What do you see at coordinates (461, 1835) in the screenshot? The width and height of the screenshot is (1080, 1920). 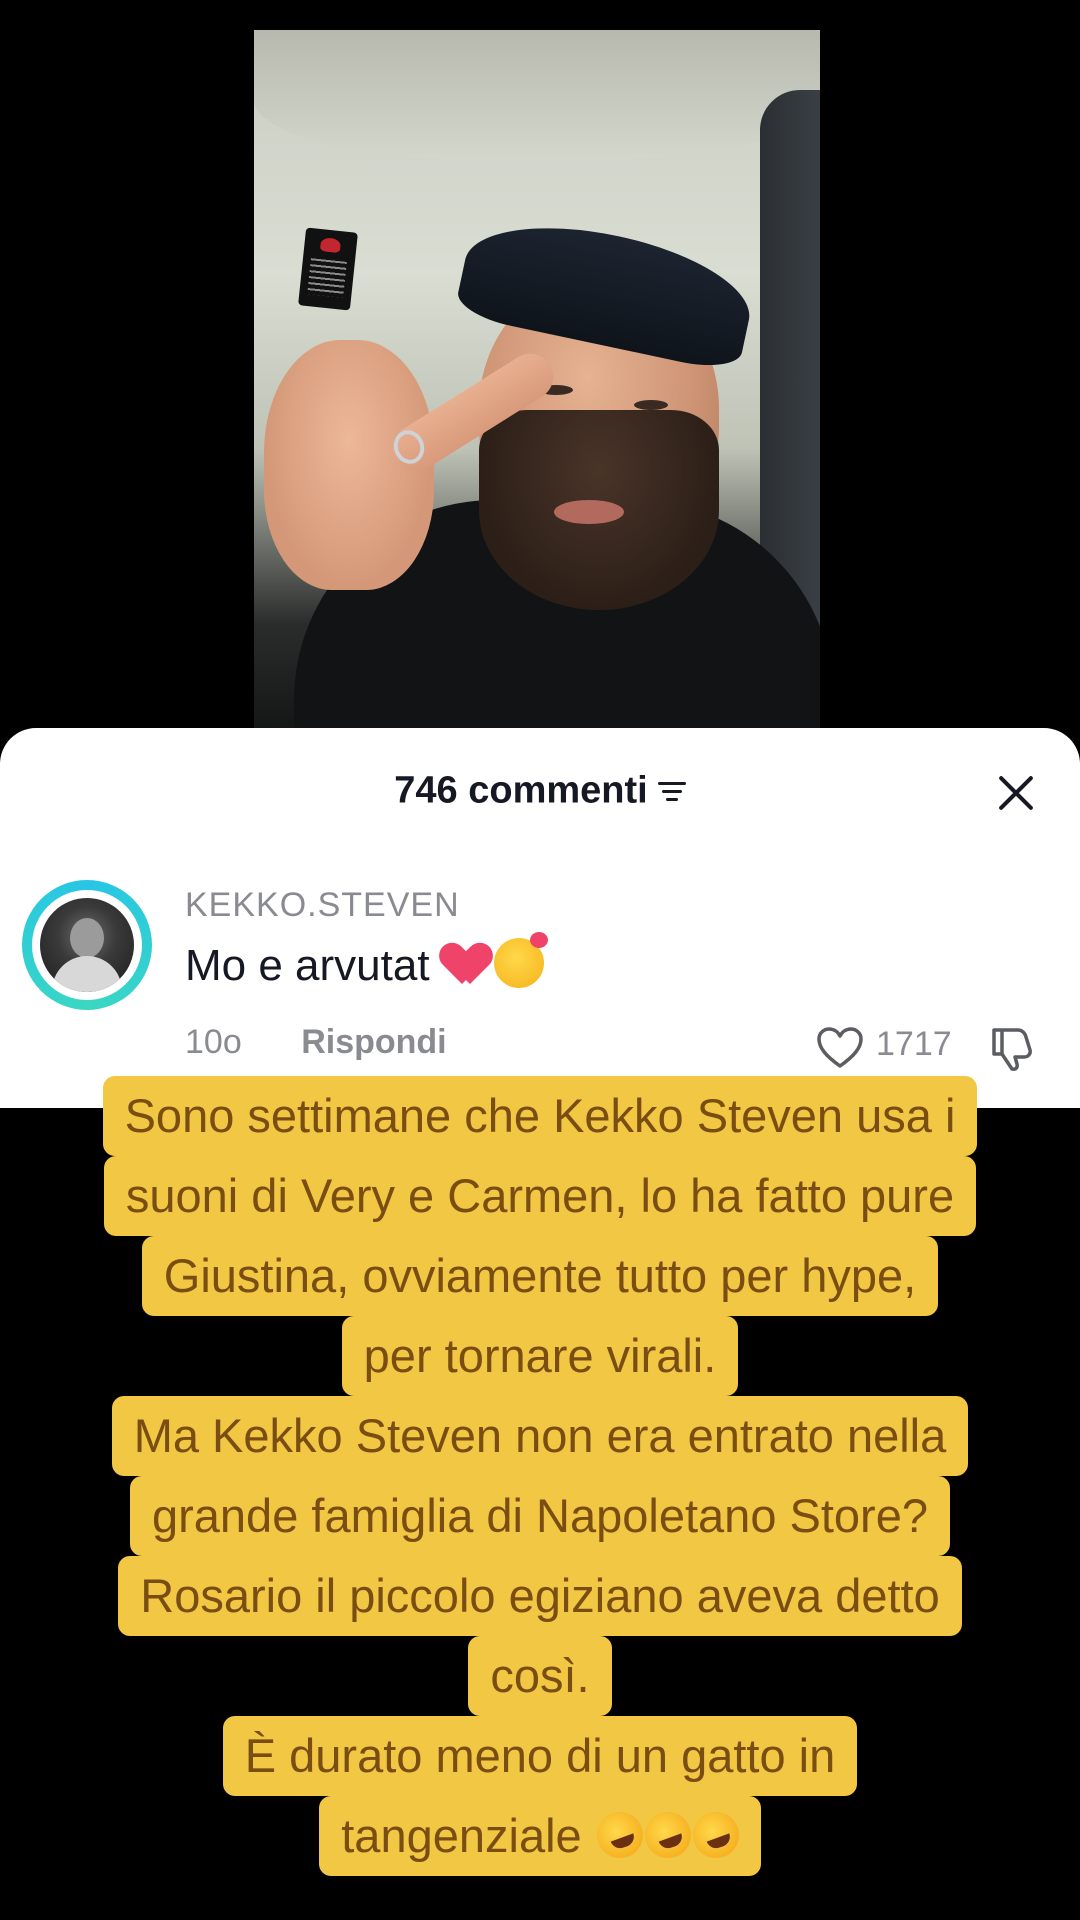 I see `caption-line-text: tangenziale` at bounding box center [461, 1835].